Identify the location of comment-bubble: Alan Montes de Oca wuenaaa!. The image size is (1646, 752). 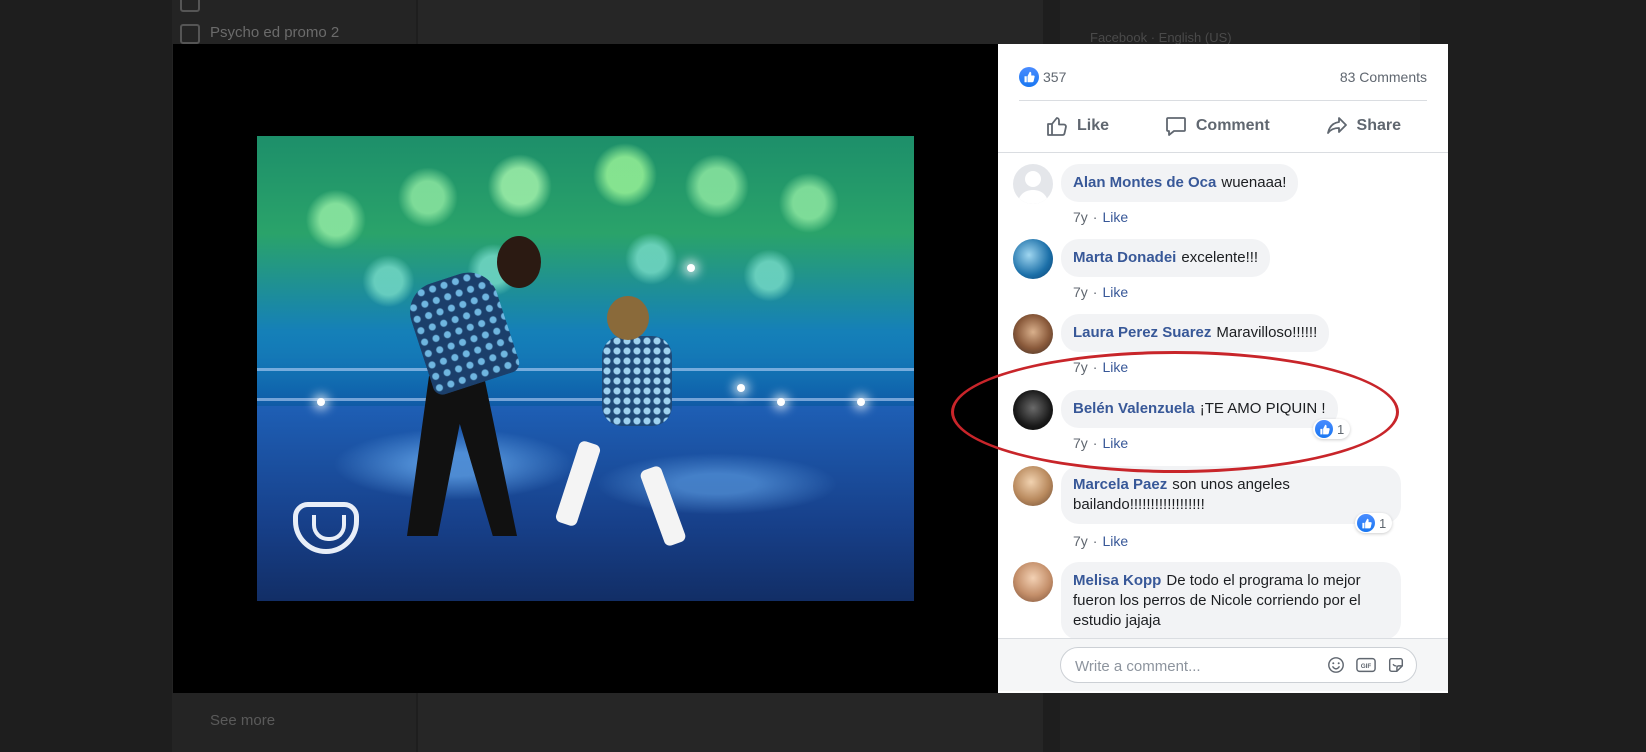
(1180, 183).